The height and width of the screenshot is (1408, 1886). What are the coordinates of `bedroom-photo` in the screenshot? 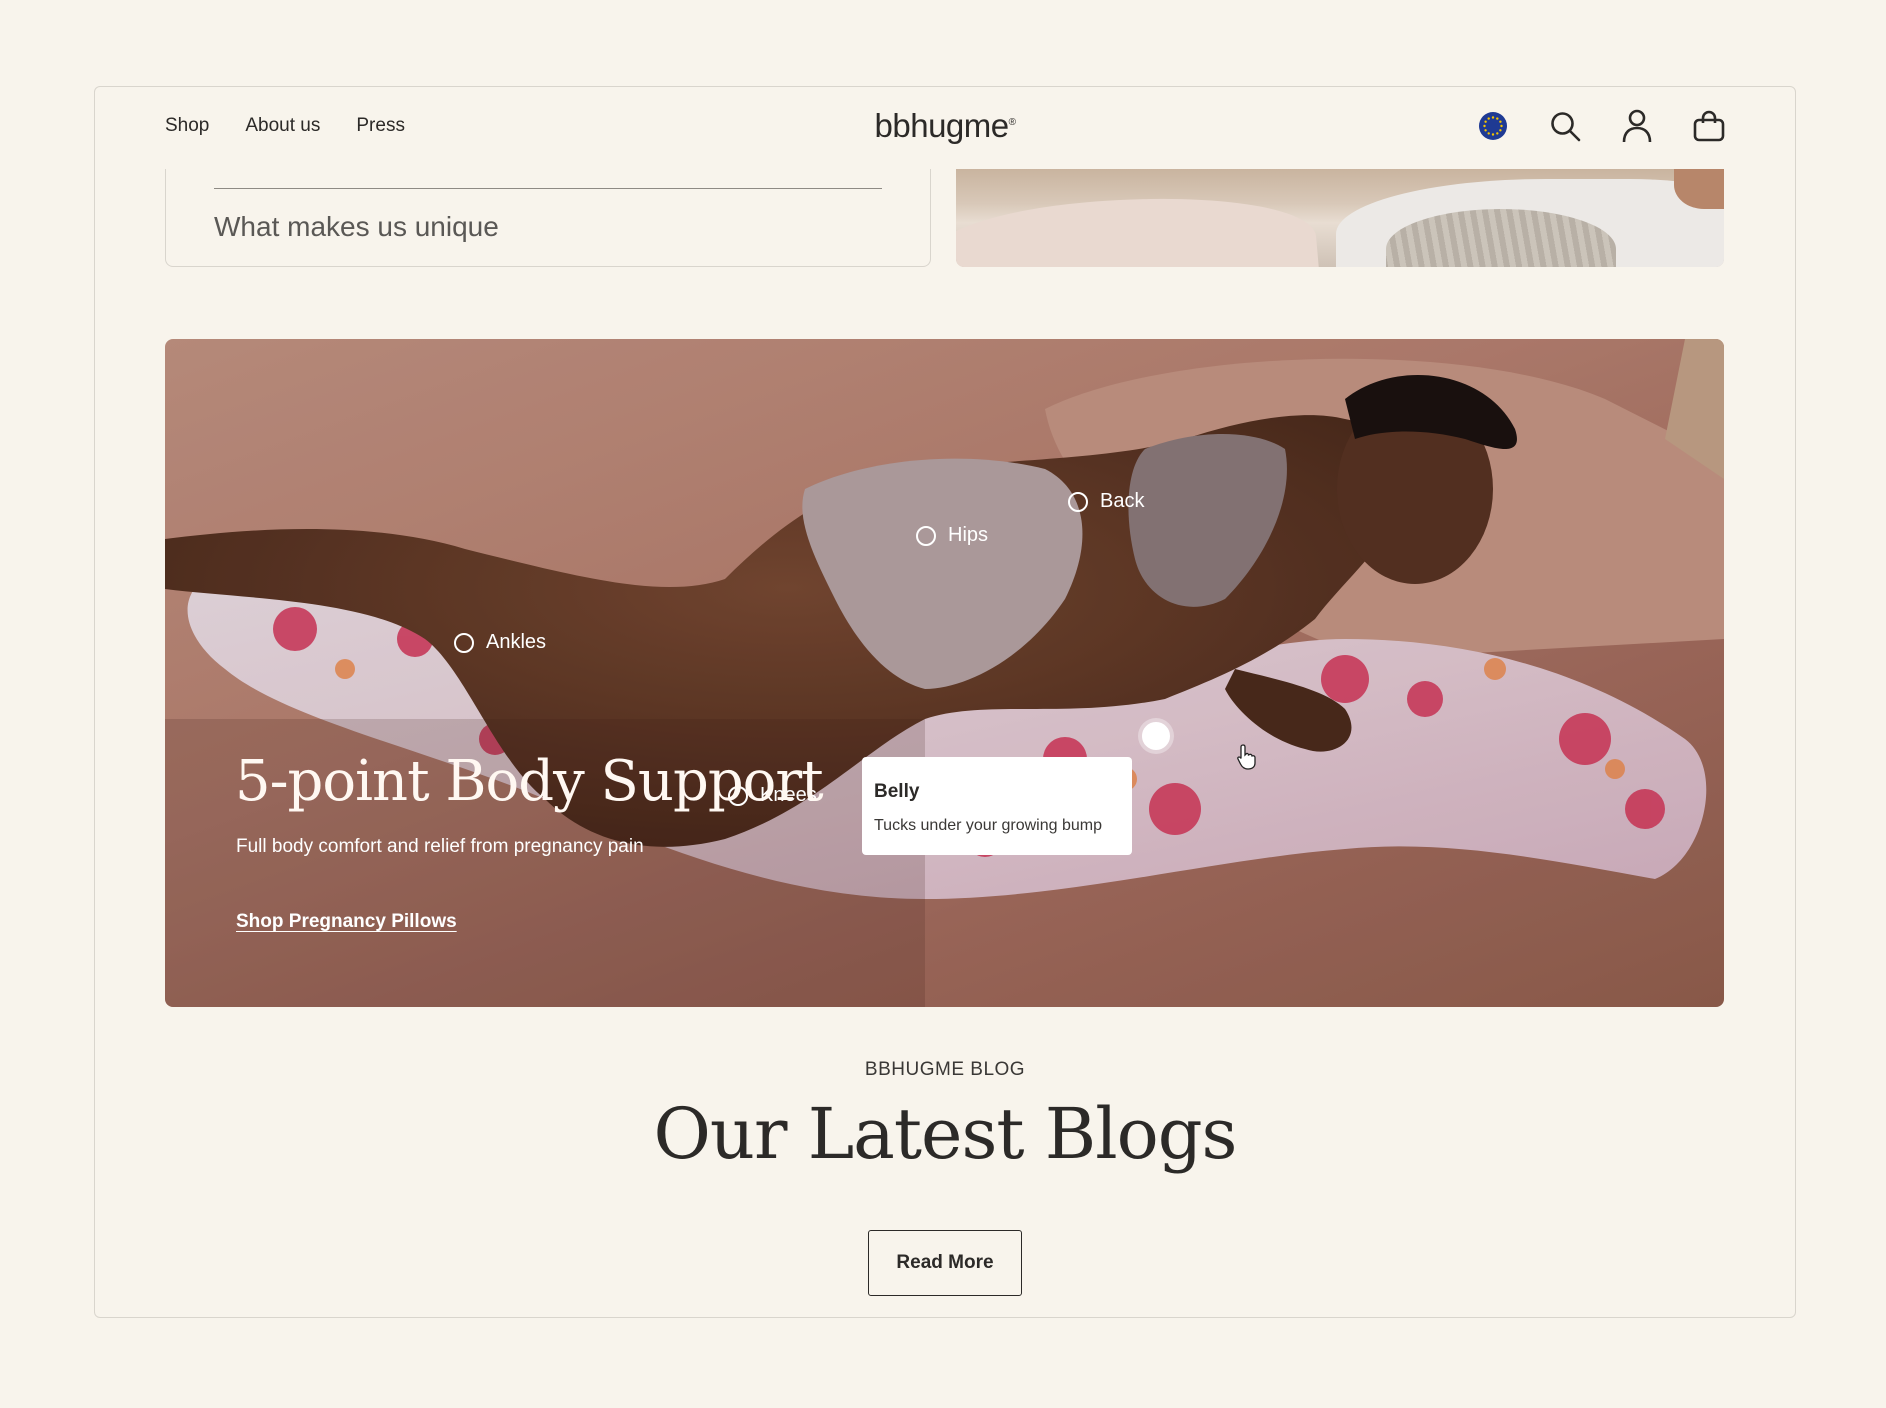 It's located at (1340, 218).